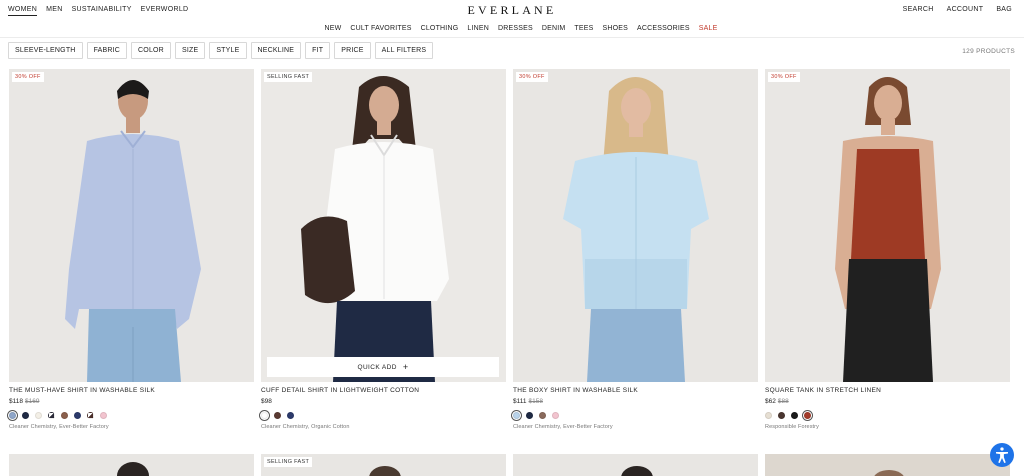  What do you see at coordinates (276, 50) in the screenshot?
I see `filter-neckline: NECKLINE` at bounding box center [276, 50].